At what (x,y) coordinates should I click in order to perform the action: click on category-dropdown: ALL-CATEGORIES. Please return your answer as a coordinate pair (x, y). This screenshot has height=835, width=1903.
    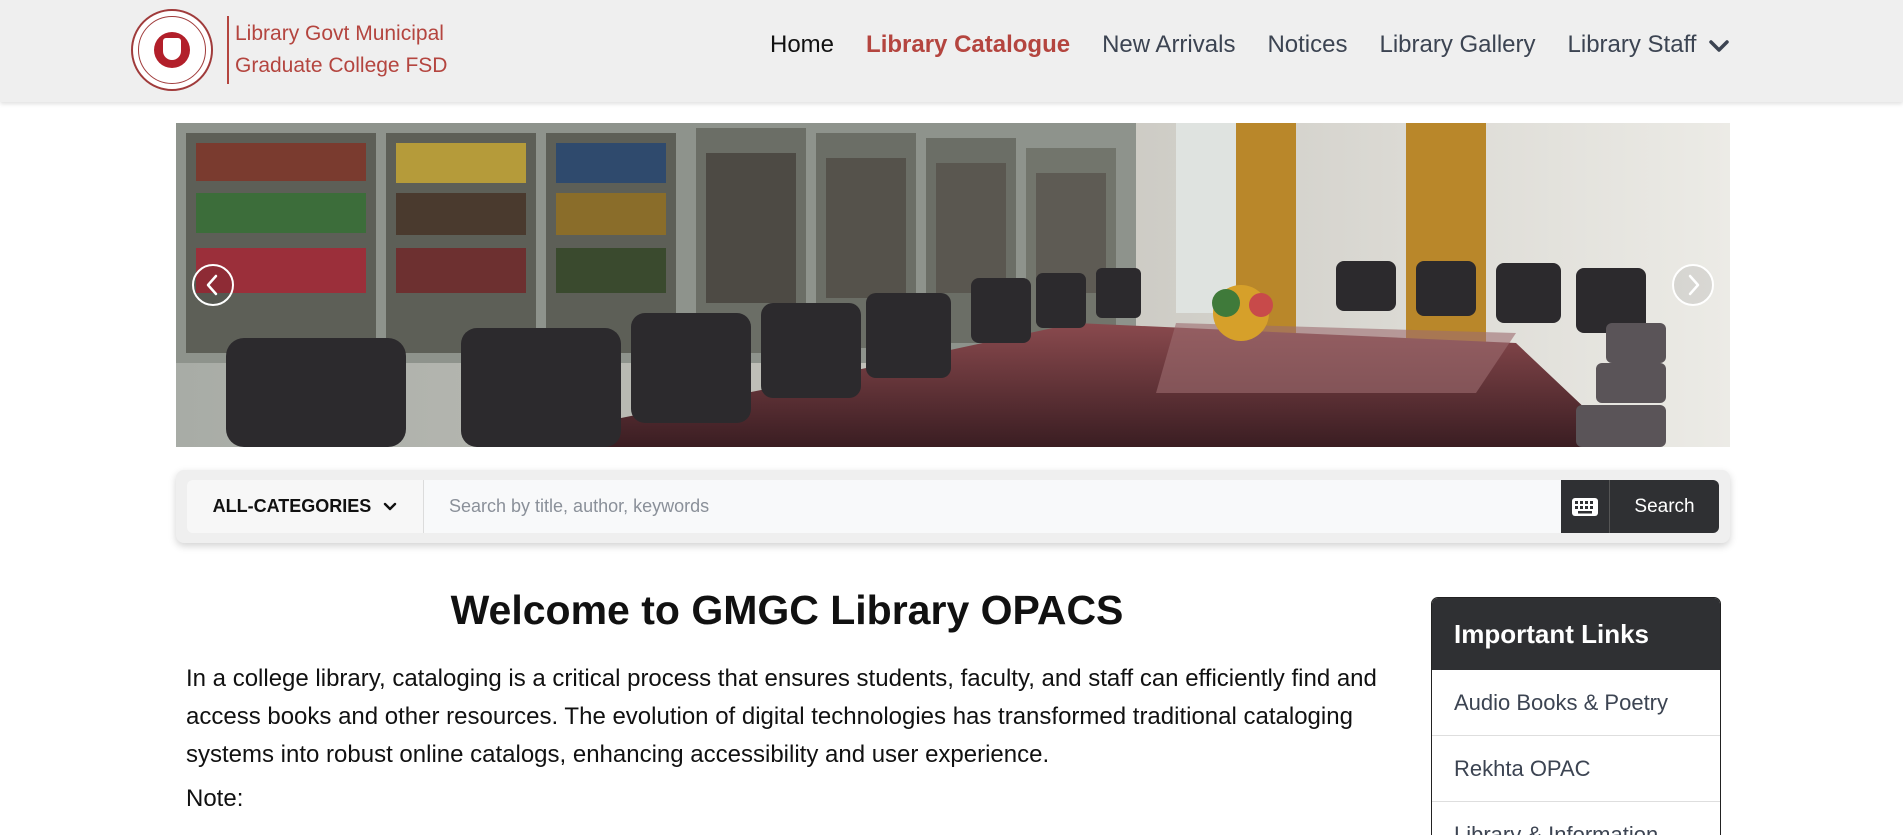
    Looking at the image, I should click on (305, 506).